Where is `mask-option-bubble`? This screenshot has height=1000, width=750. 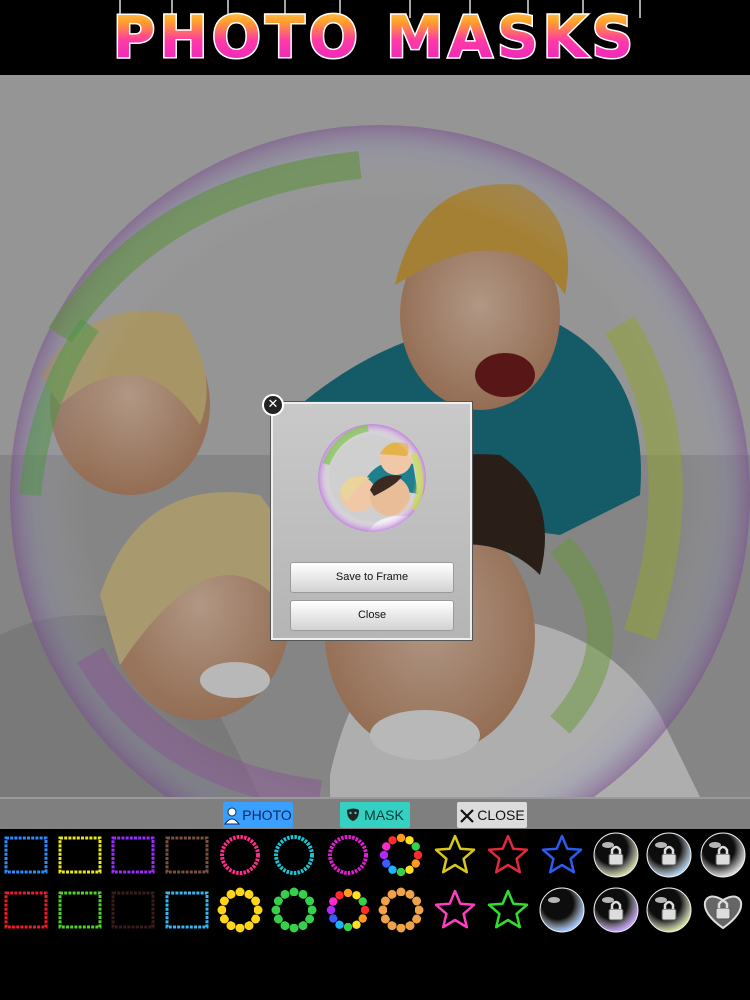
mask-option-bubble is located at coordinates (562, 910).